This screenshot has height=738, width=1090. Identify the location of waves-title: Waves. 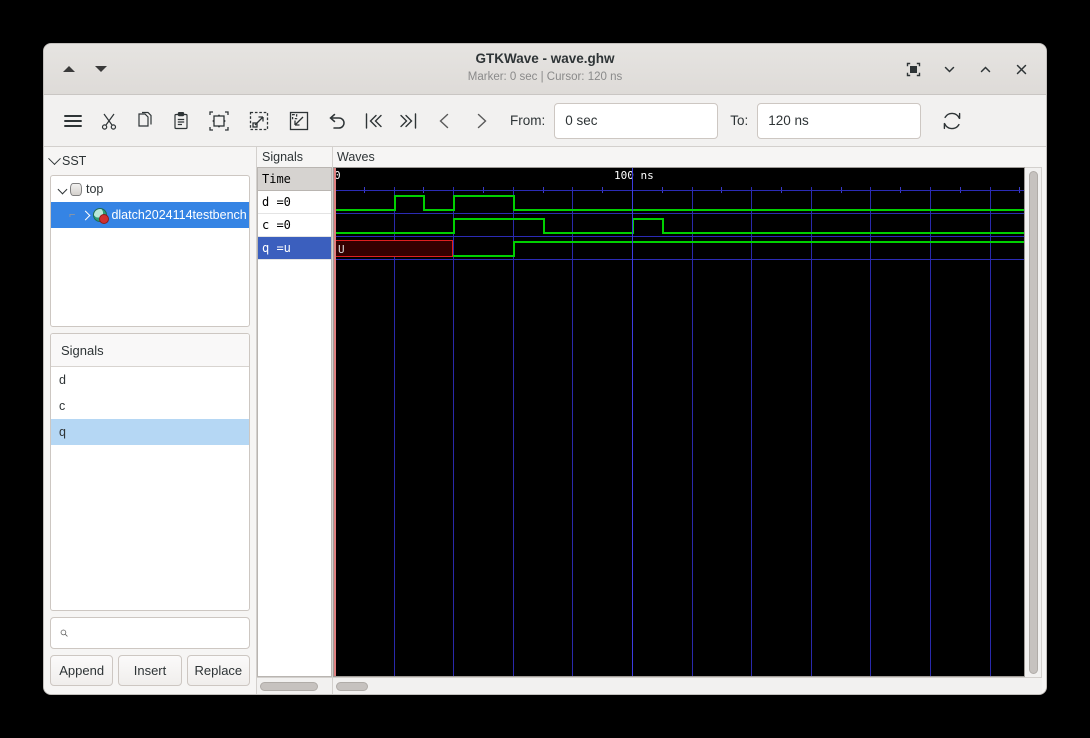
(356, 157).